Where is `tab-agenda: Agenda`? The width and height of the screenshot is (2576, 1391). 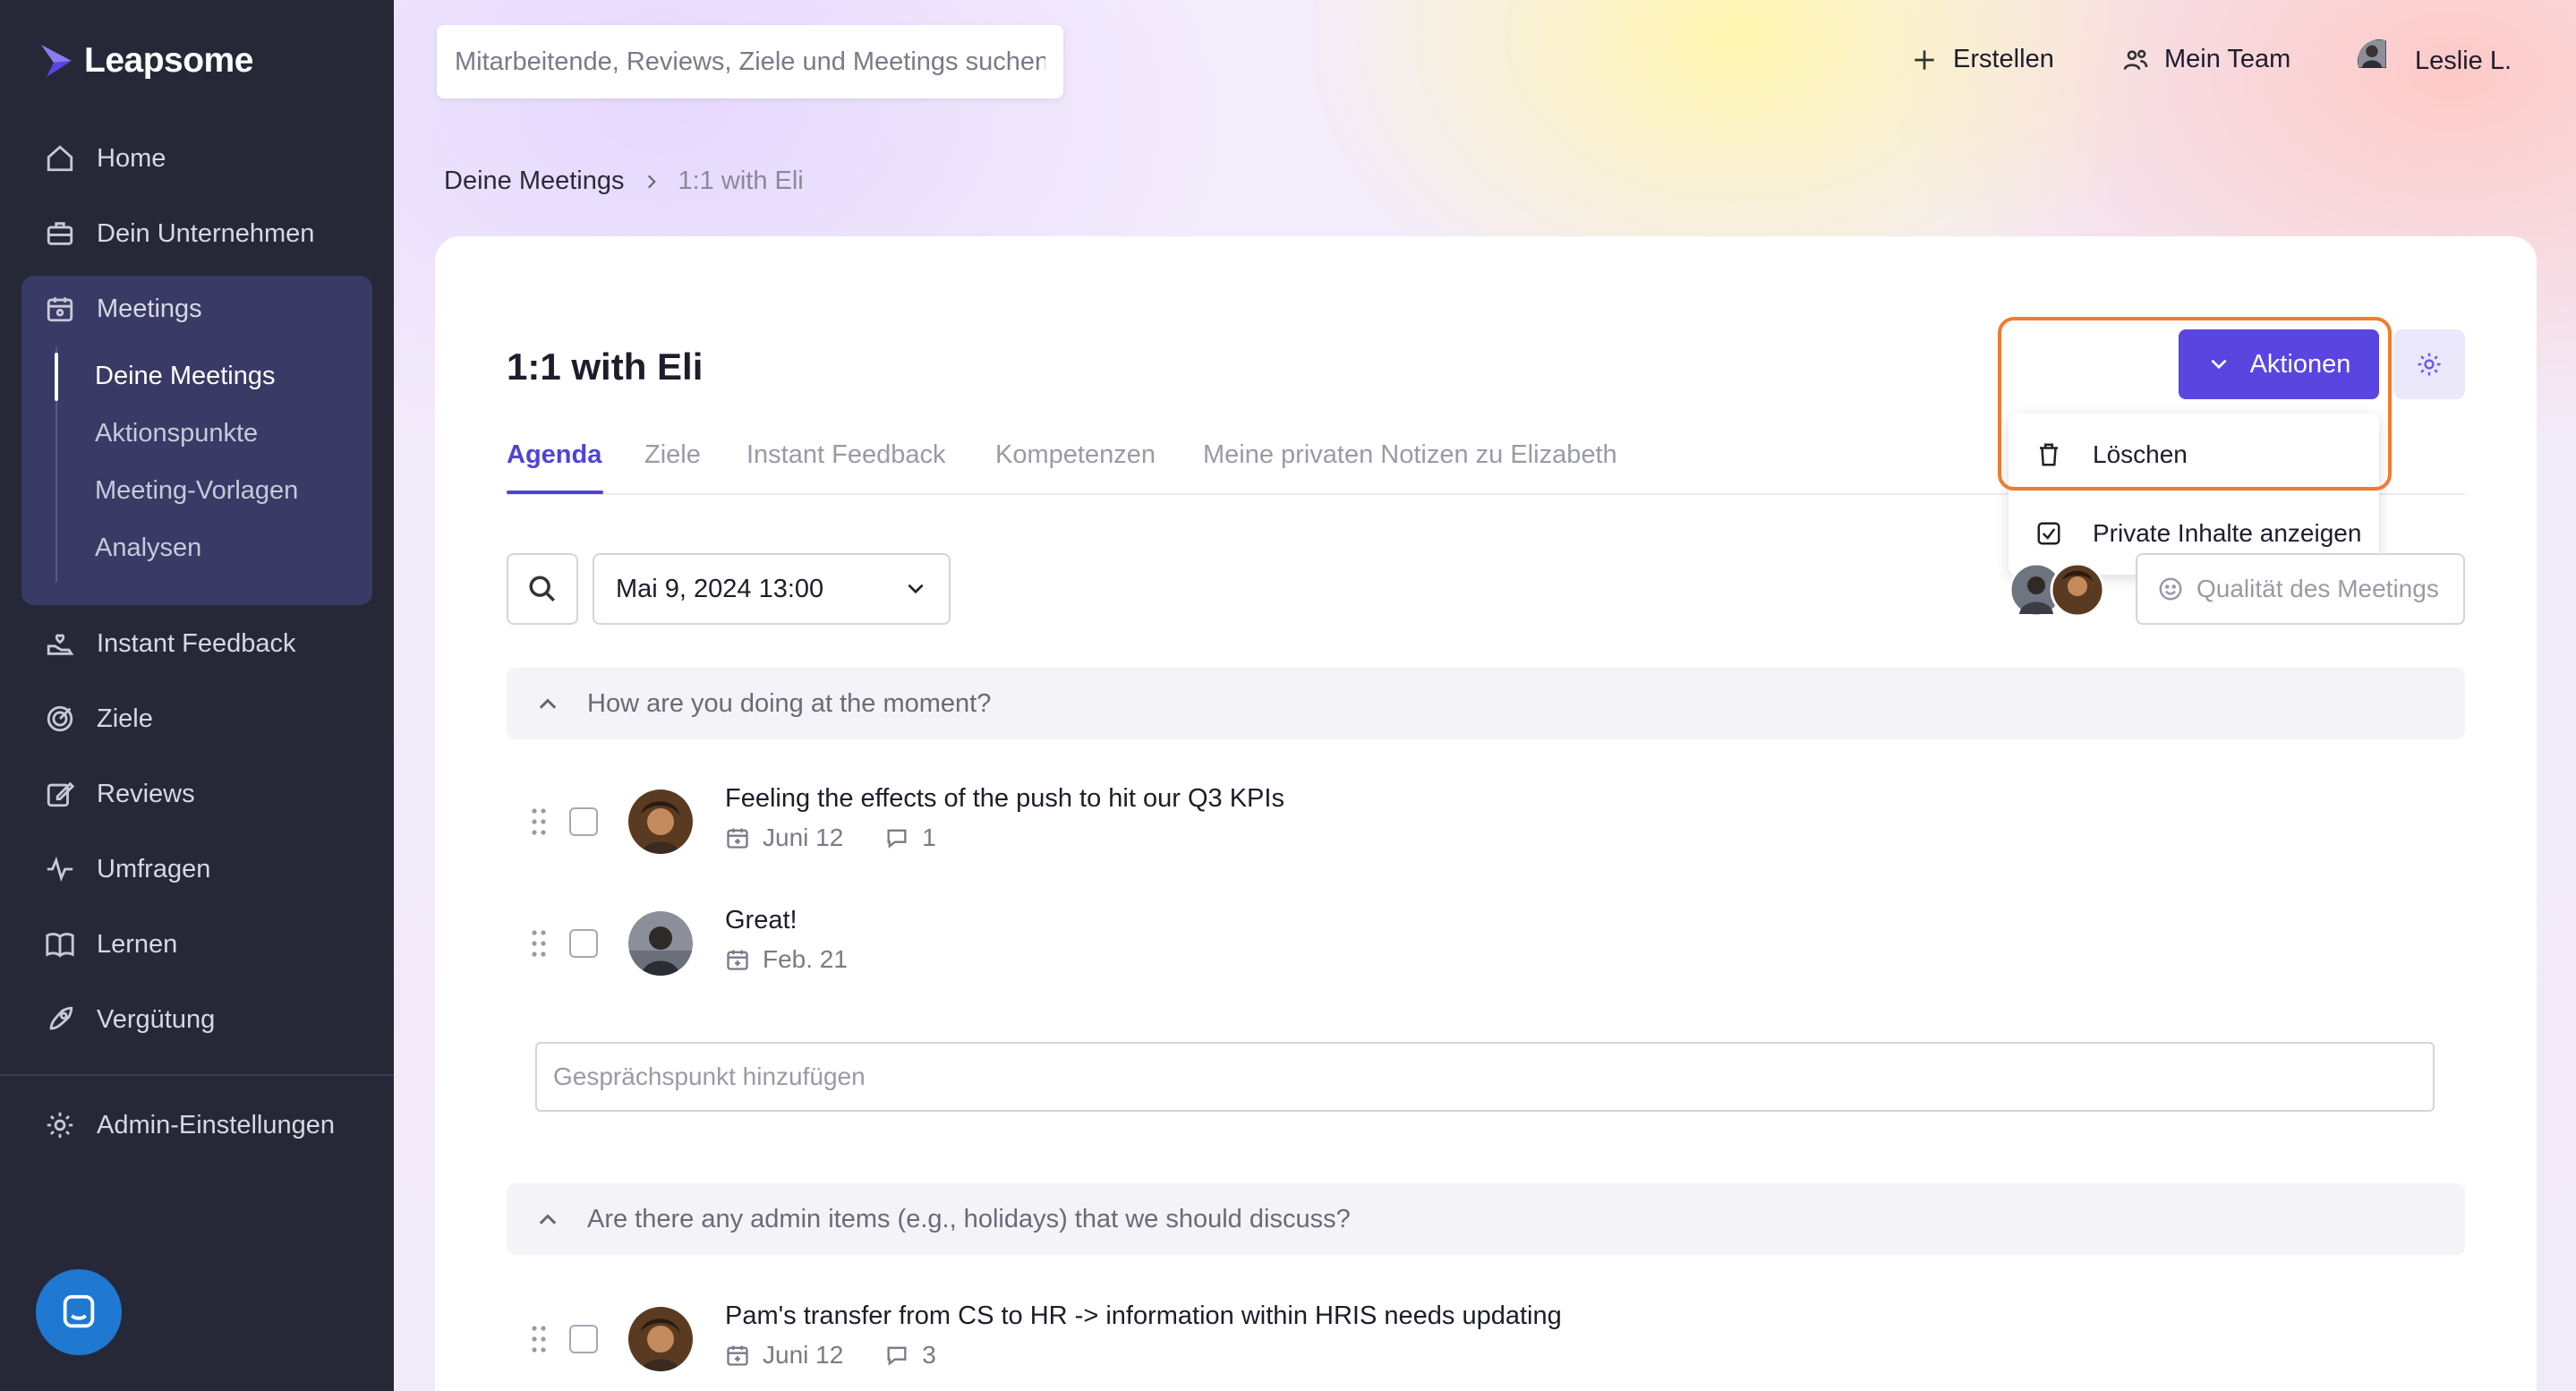 tab-agenda: Agenda is located at coordinates (554, 455).